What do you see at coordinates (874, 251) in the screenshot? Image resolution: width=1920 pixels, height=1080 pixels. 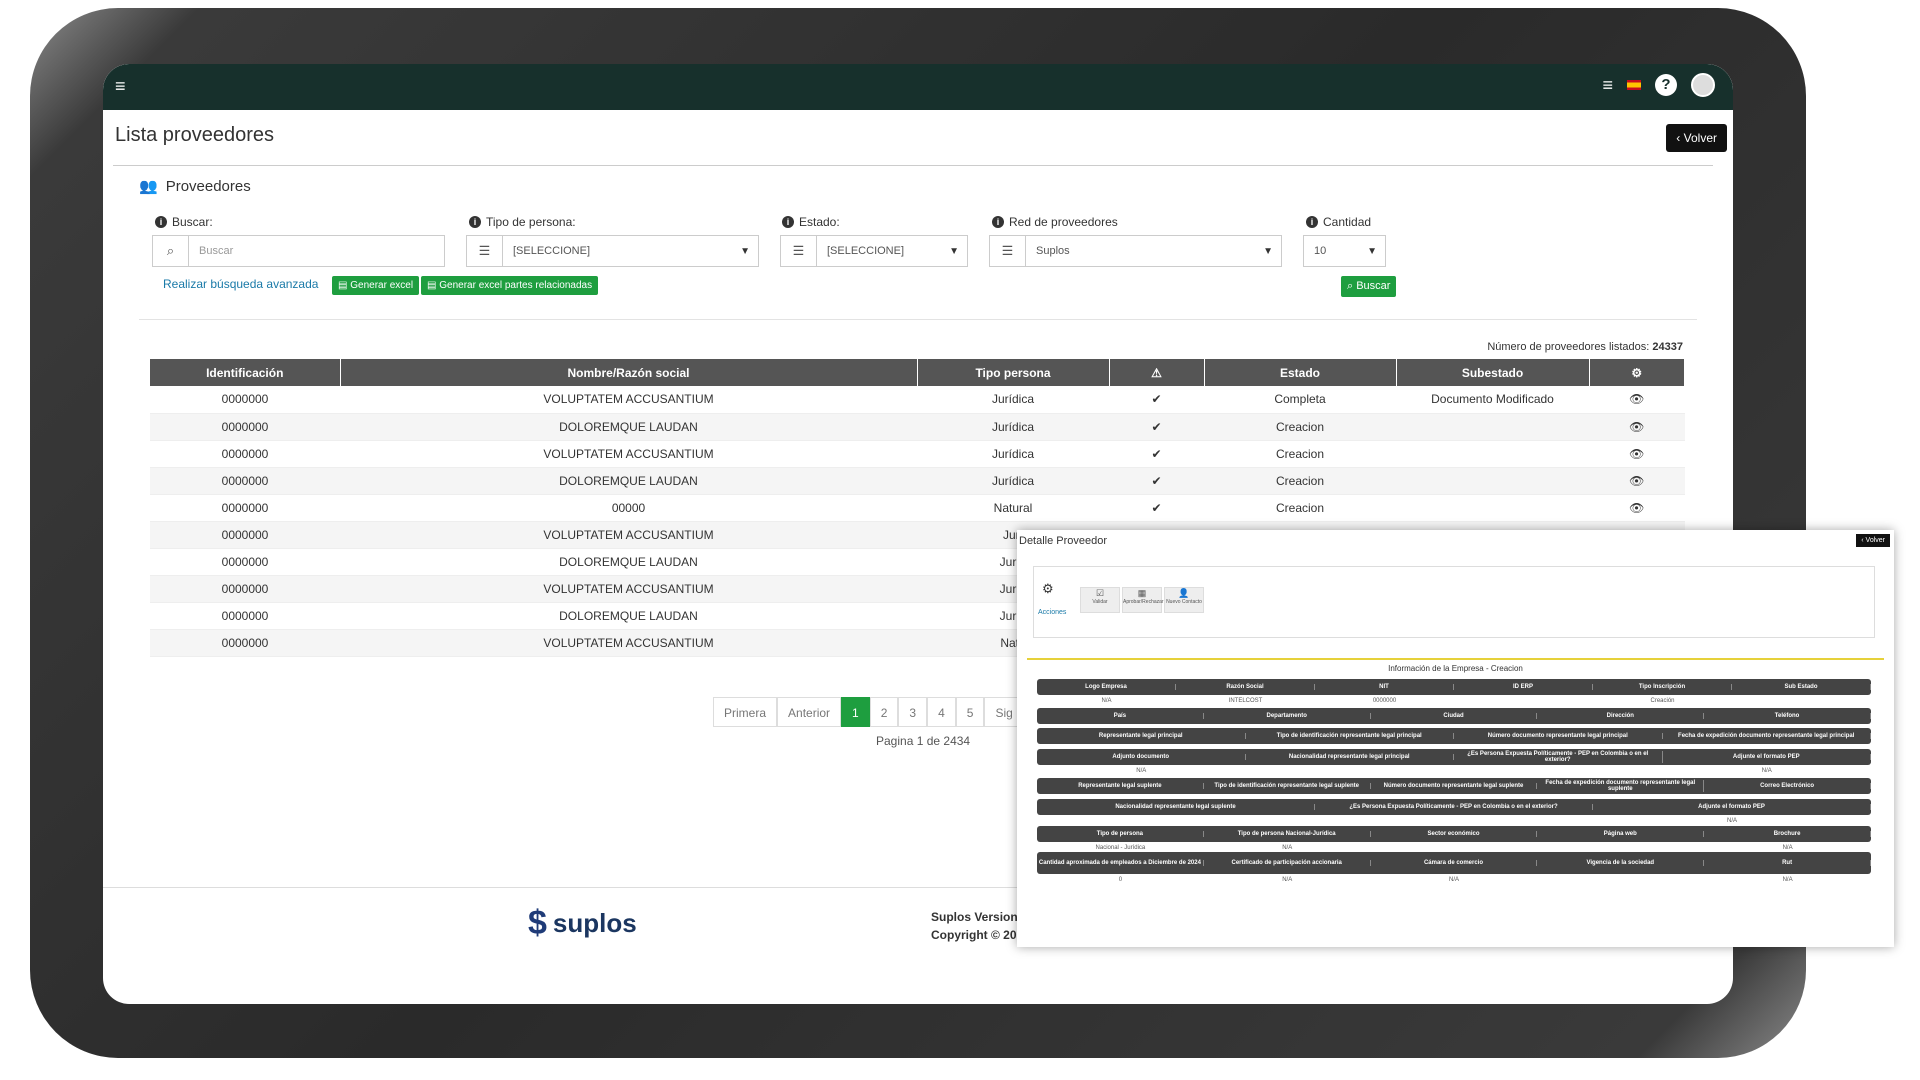 I see `estado-select: ☰ [SELECCIONE] ▼` at bounding box center [874, 251].